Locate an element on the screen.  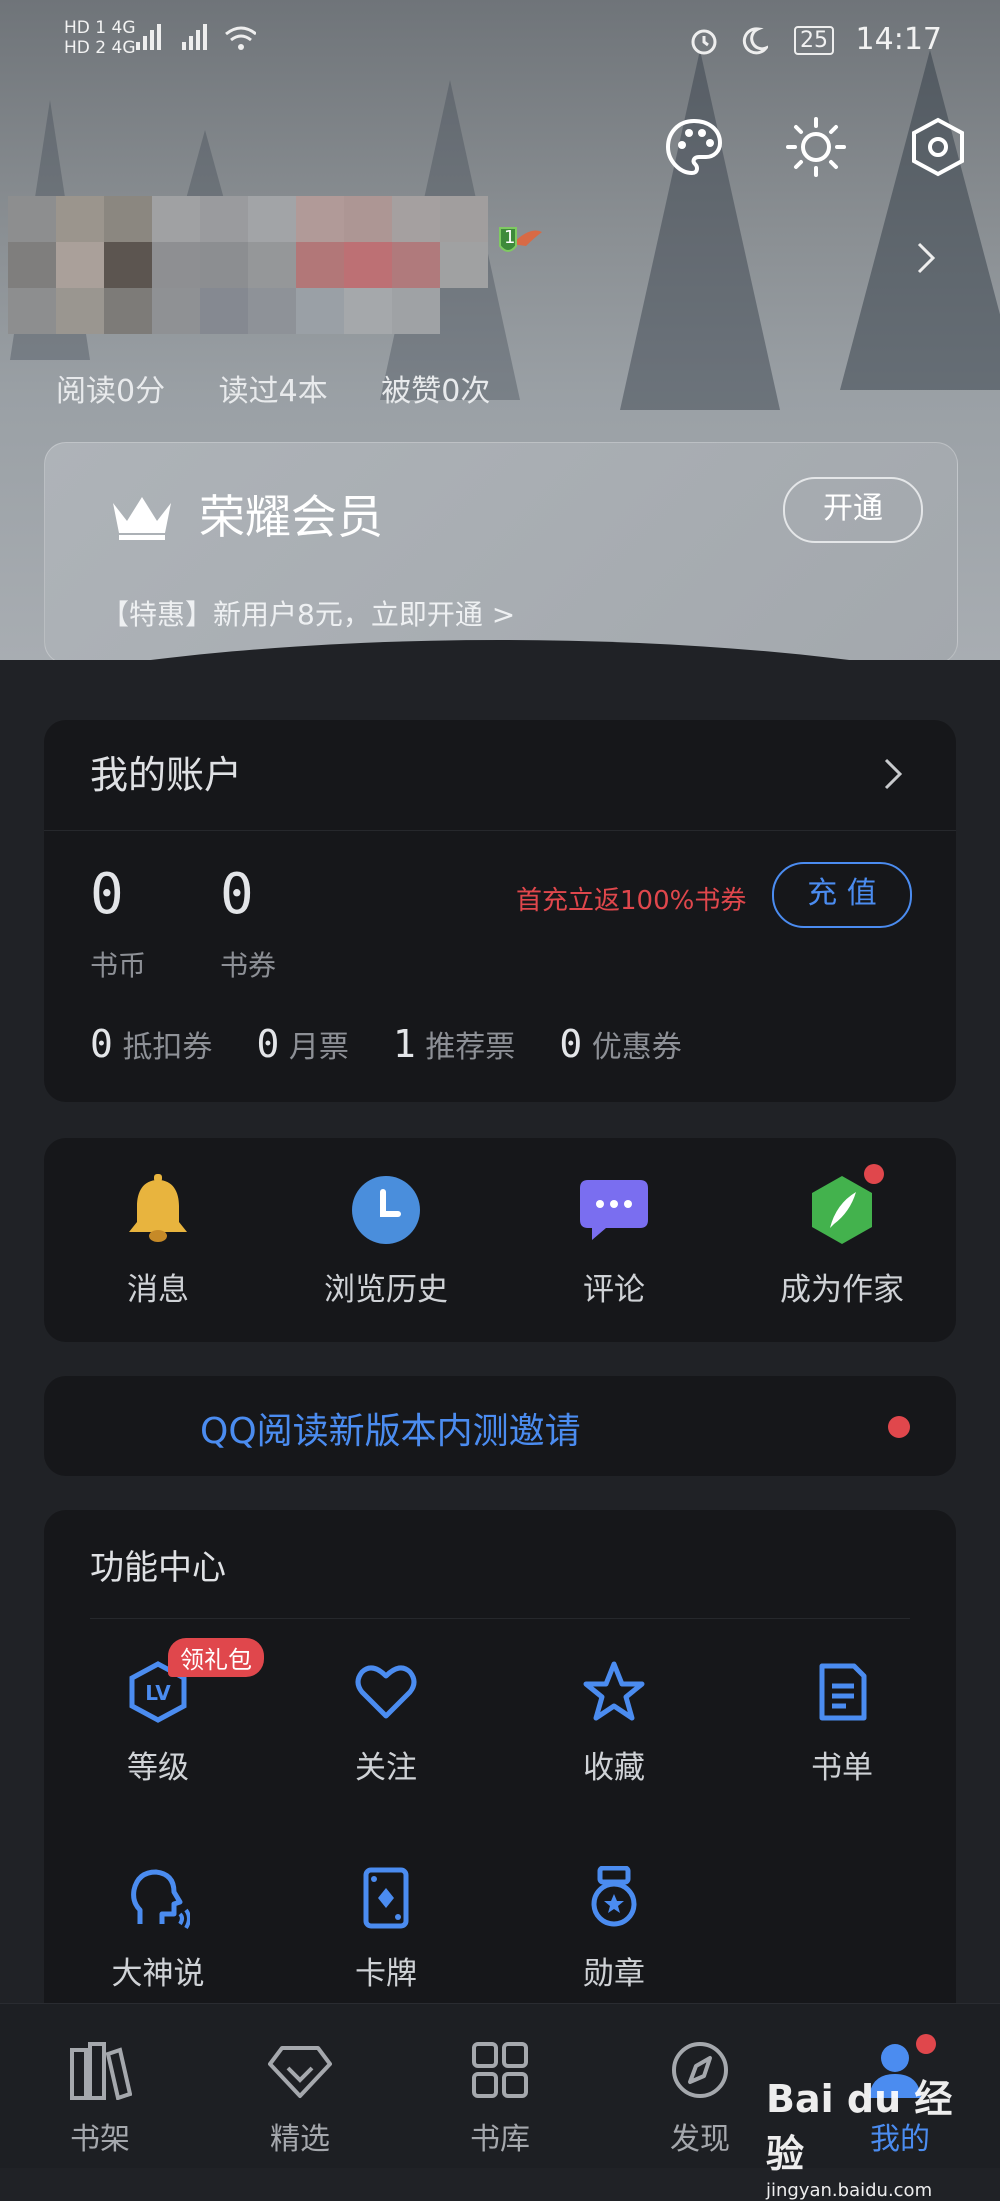
nav-label: 精选 is located at coordinates (300, 2139).